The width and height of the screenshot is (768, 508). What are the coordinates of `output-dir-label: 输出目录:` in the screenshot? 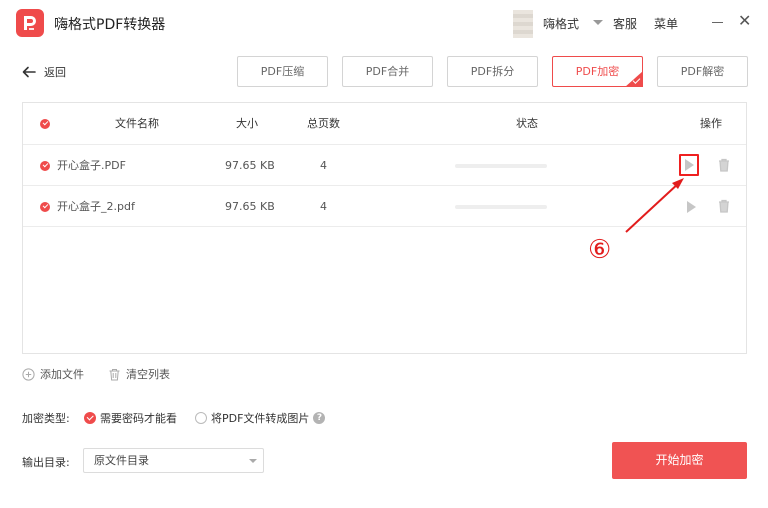 It's located at (46, 462).